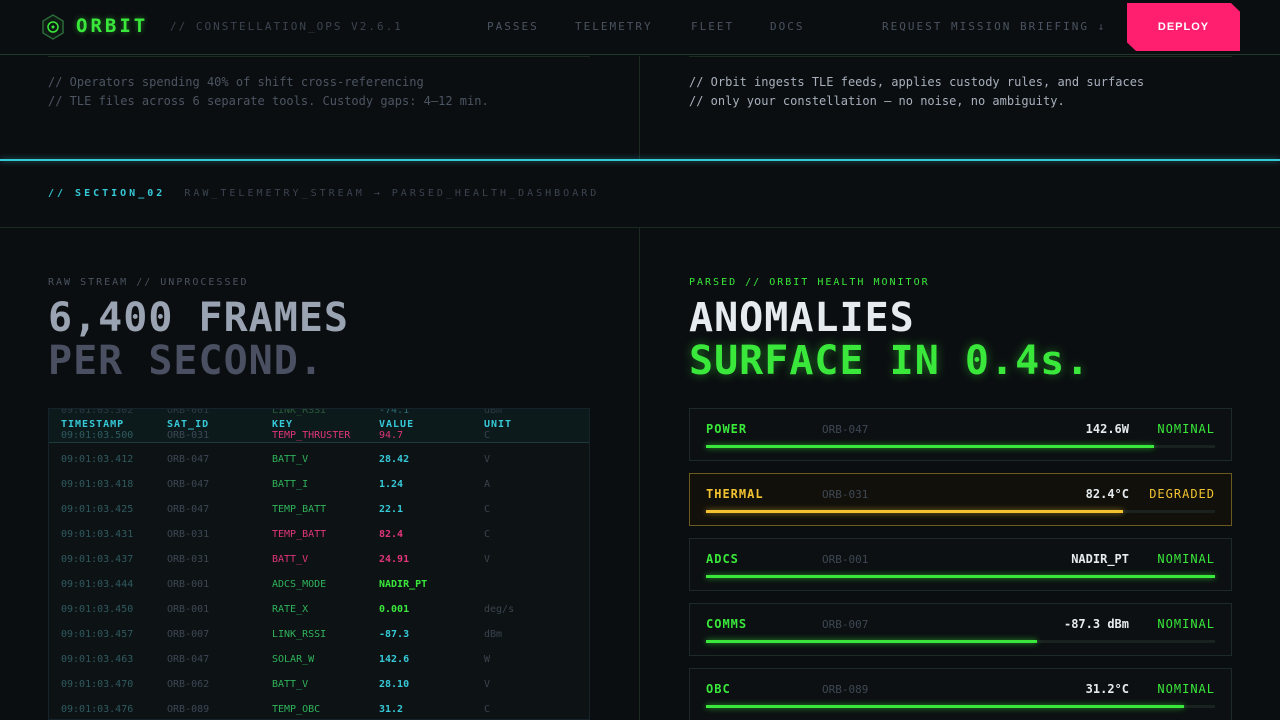 The width and height of the screenshot is (1280, 720). Describe the element at coordinates (802, 318) in the screenshot. I see `health-headline-line-1: ANOMALIES` at that location.